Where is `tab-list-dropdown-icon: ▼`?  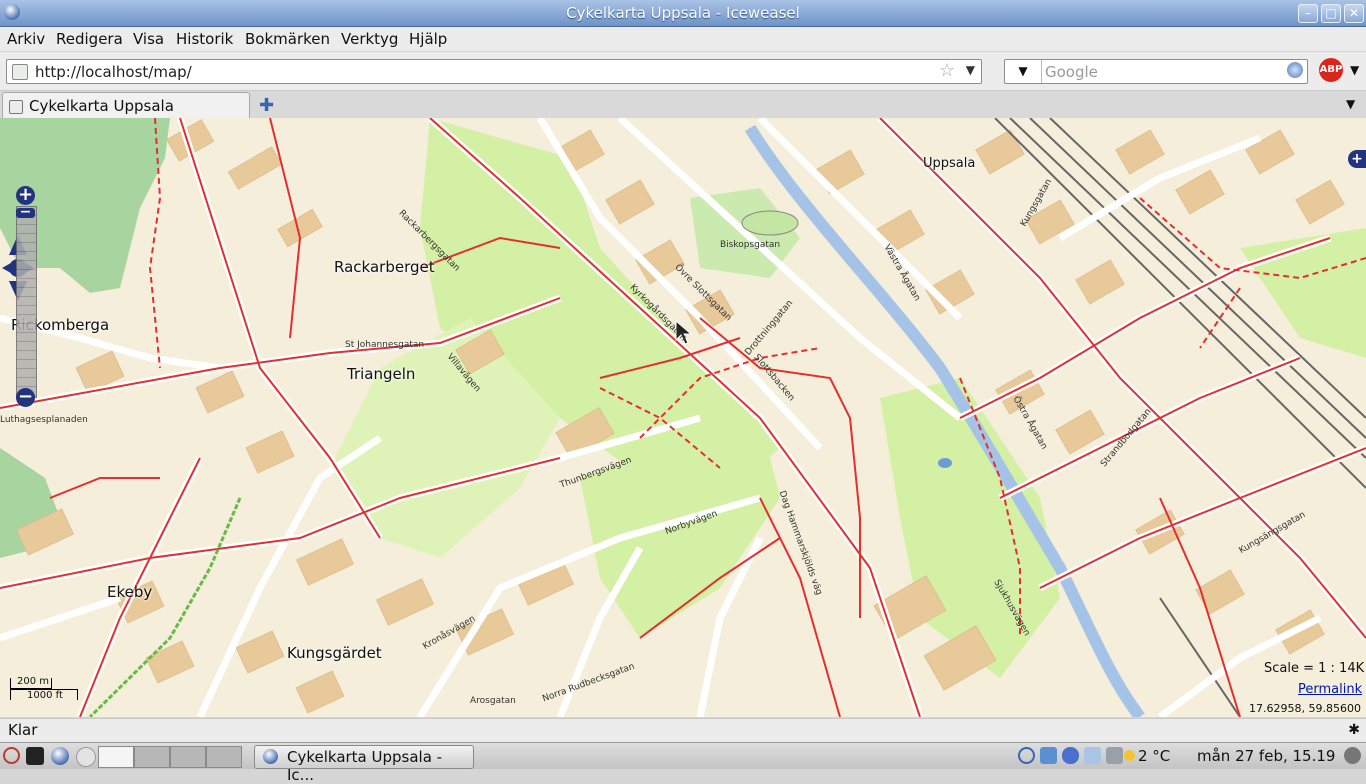
tab-list-dropdown-icon: ▼ is located at coordinates (1350, 104).